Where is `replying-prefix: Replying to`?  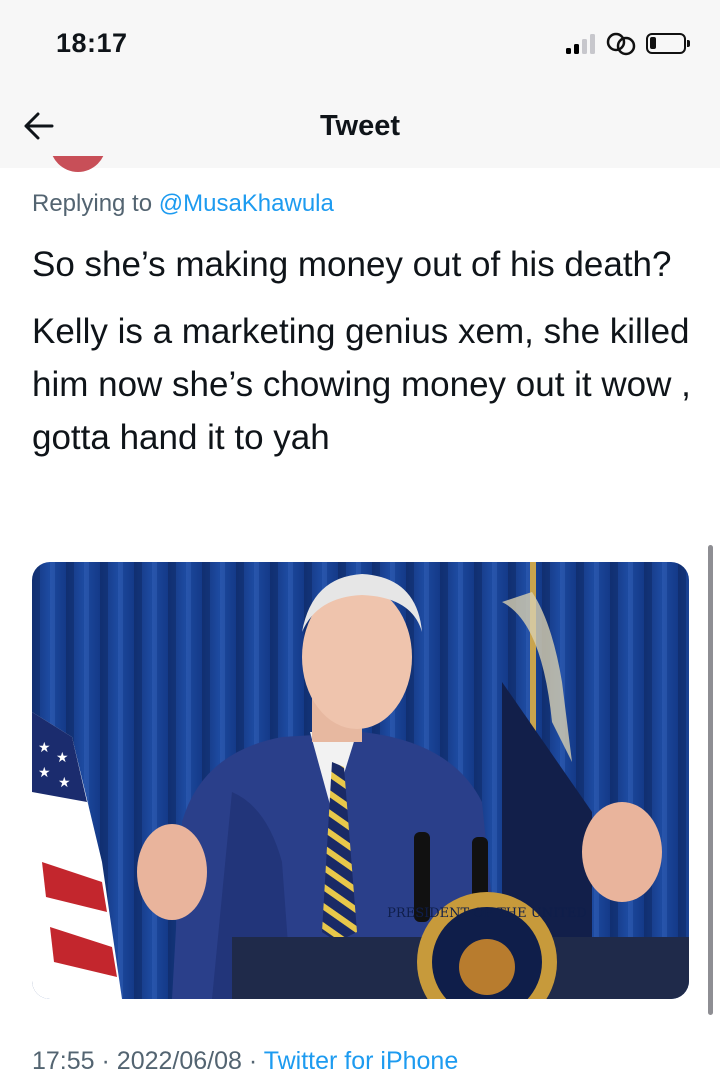 replying-prefix: Replying to is located at coordinates (92, 203).